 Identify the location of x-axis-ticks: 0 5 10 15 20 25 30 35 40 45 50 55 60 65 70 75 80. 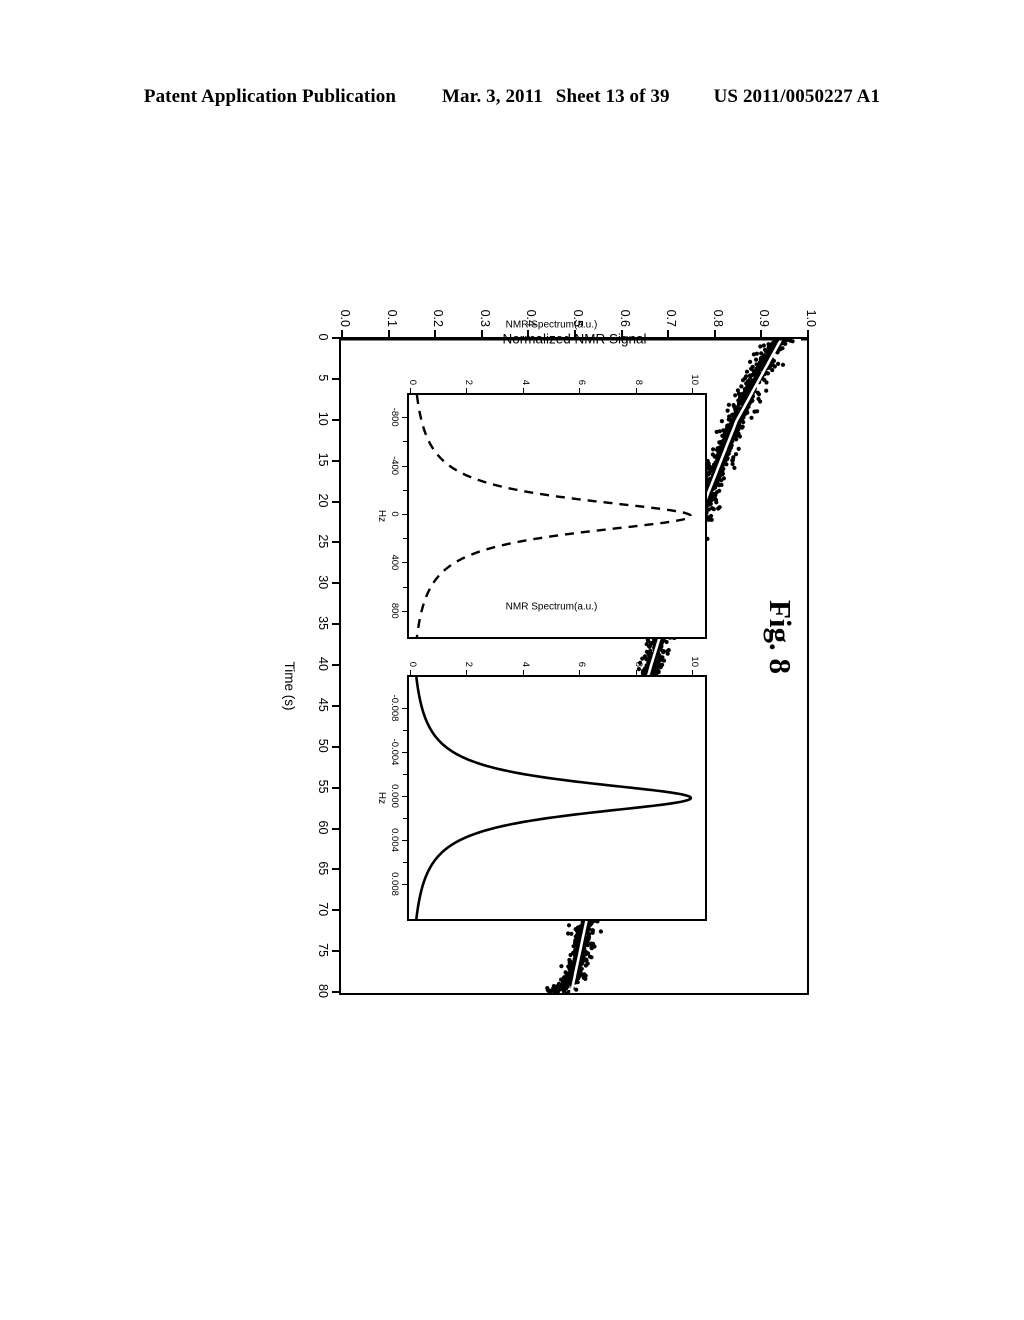
(322, 666).